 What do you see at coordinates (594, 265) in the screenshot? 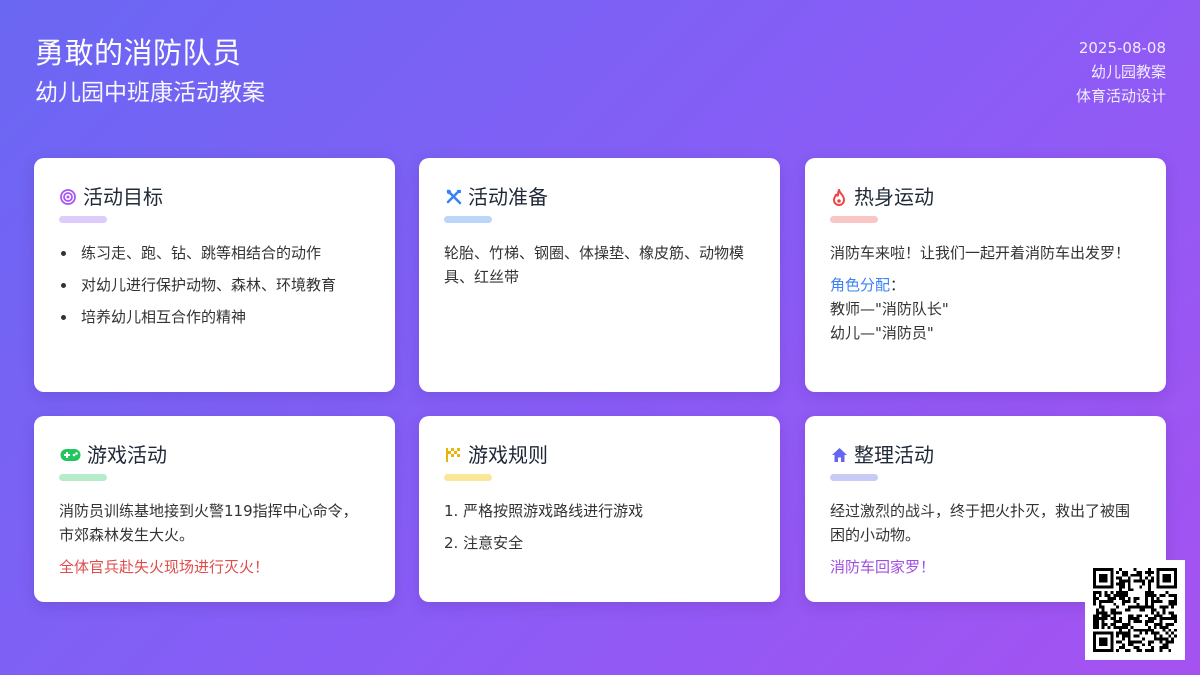
I see `prep-text: 轮胎、竹梯、钢圈、体操垫、橡皮筋、动物模具、红丝带` at bounding box center [594, 265].